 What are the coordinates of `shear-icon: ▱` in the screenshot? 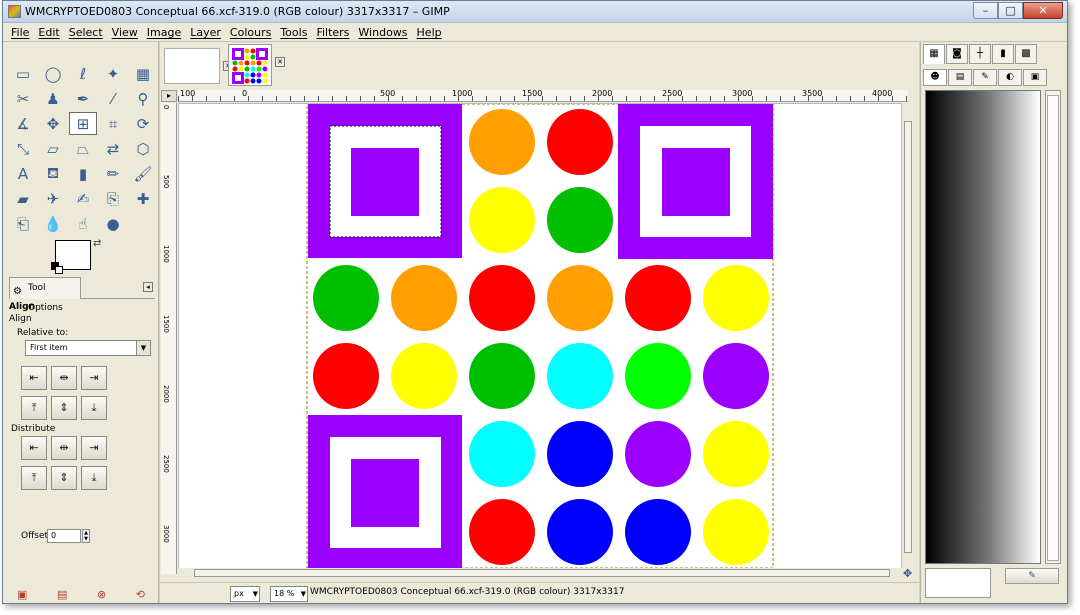 It's located at (53, 148).